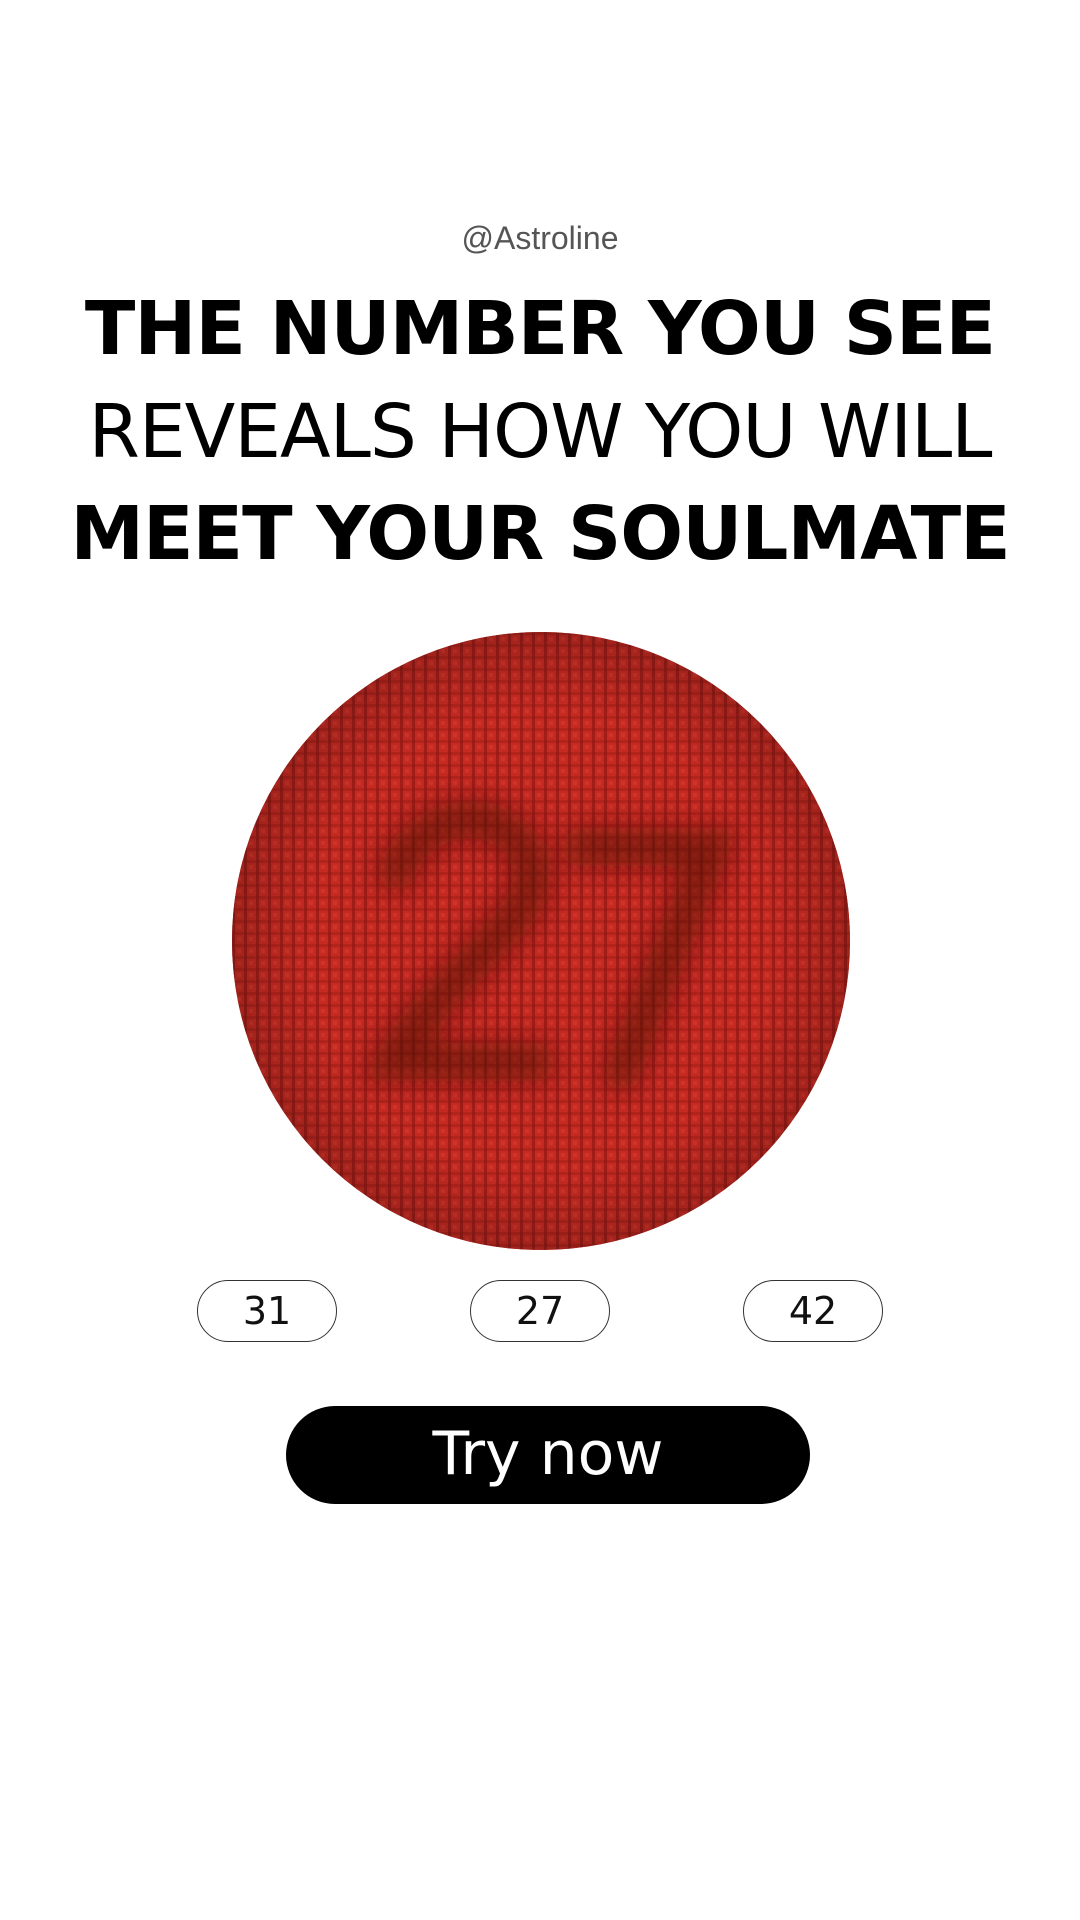 The image size is (1080, 1920). I want to click on try-now-button: Try now, so click(548, 1455).